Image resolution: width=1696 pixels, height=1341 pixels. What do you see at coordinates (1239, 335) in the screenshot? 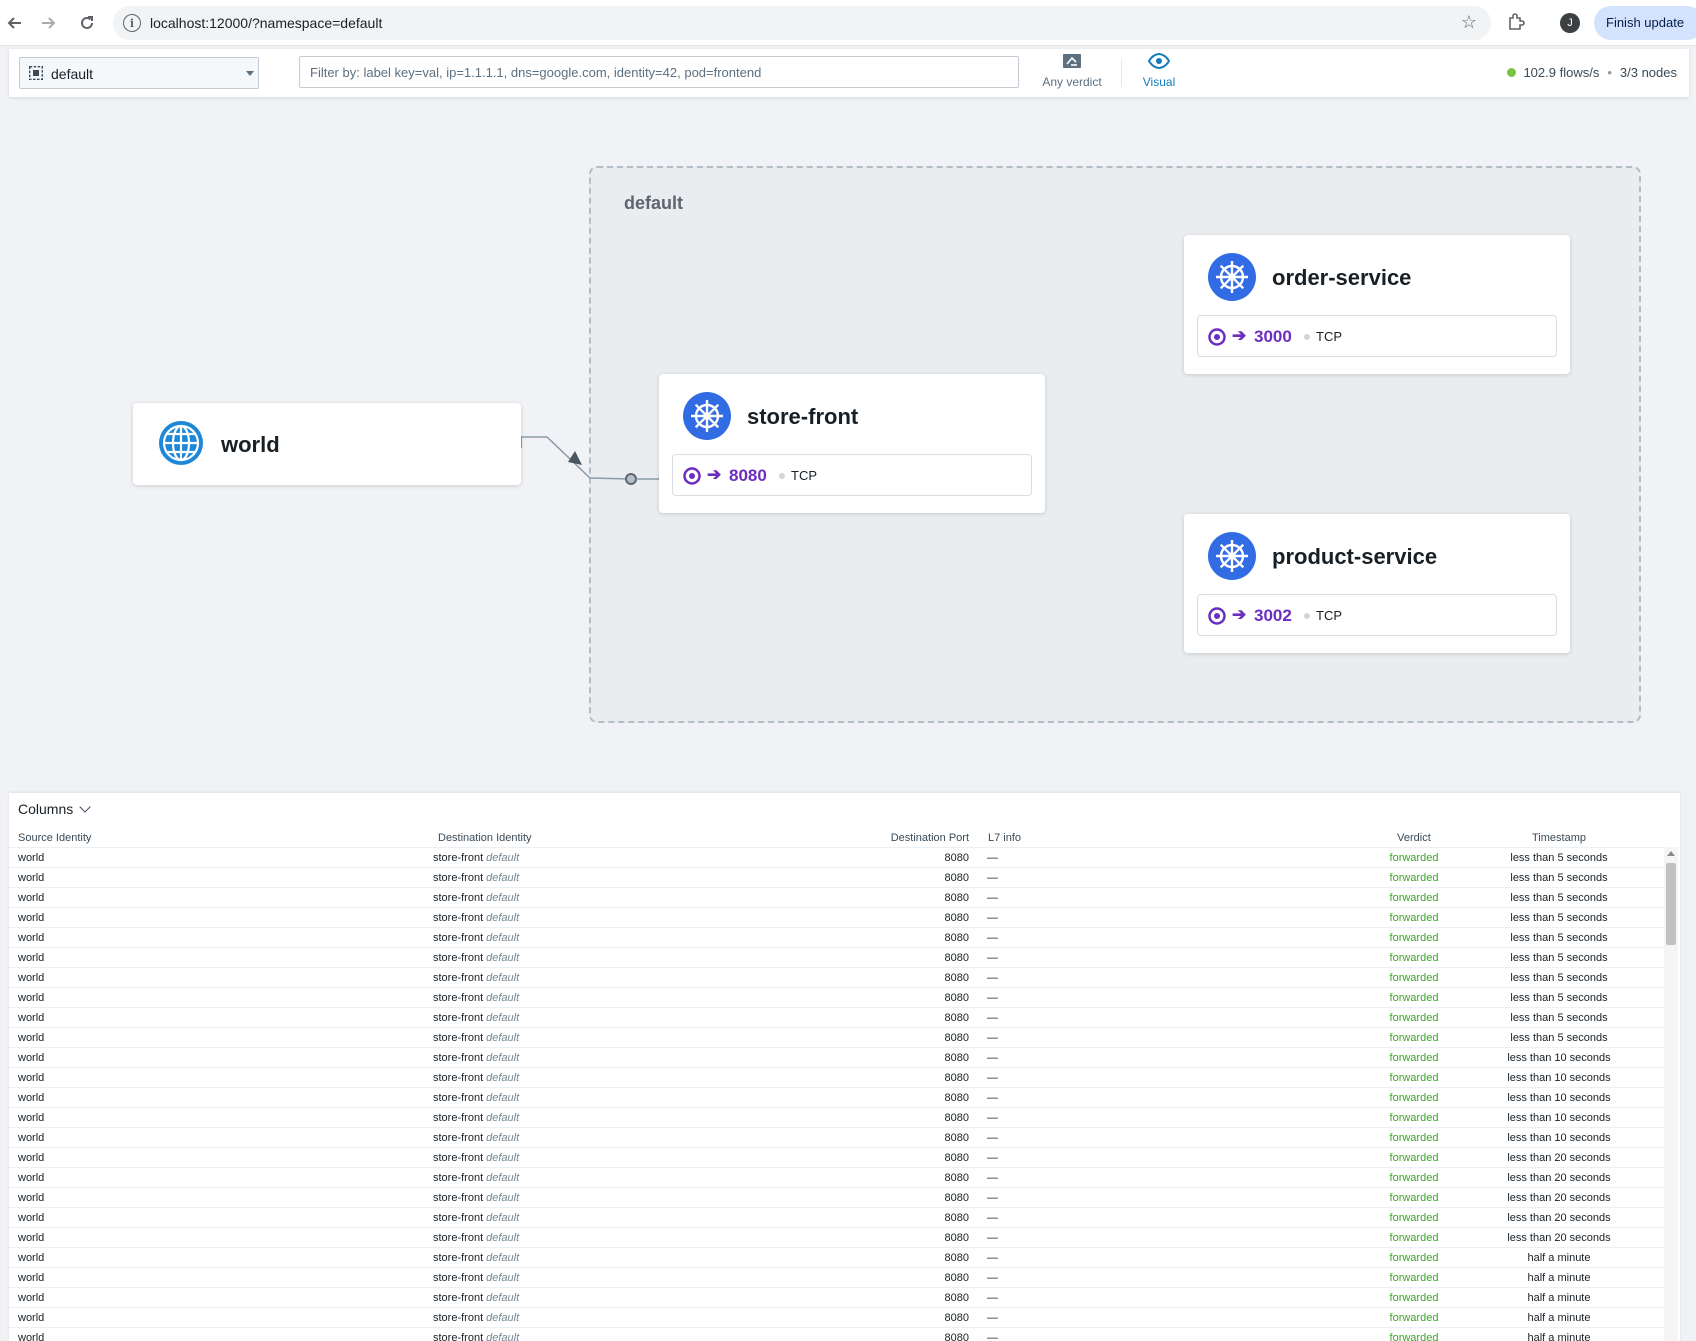
I see `arrow-right-icon: ➔` at bounding box center [1239, 335].